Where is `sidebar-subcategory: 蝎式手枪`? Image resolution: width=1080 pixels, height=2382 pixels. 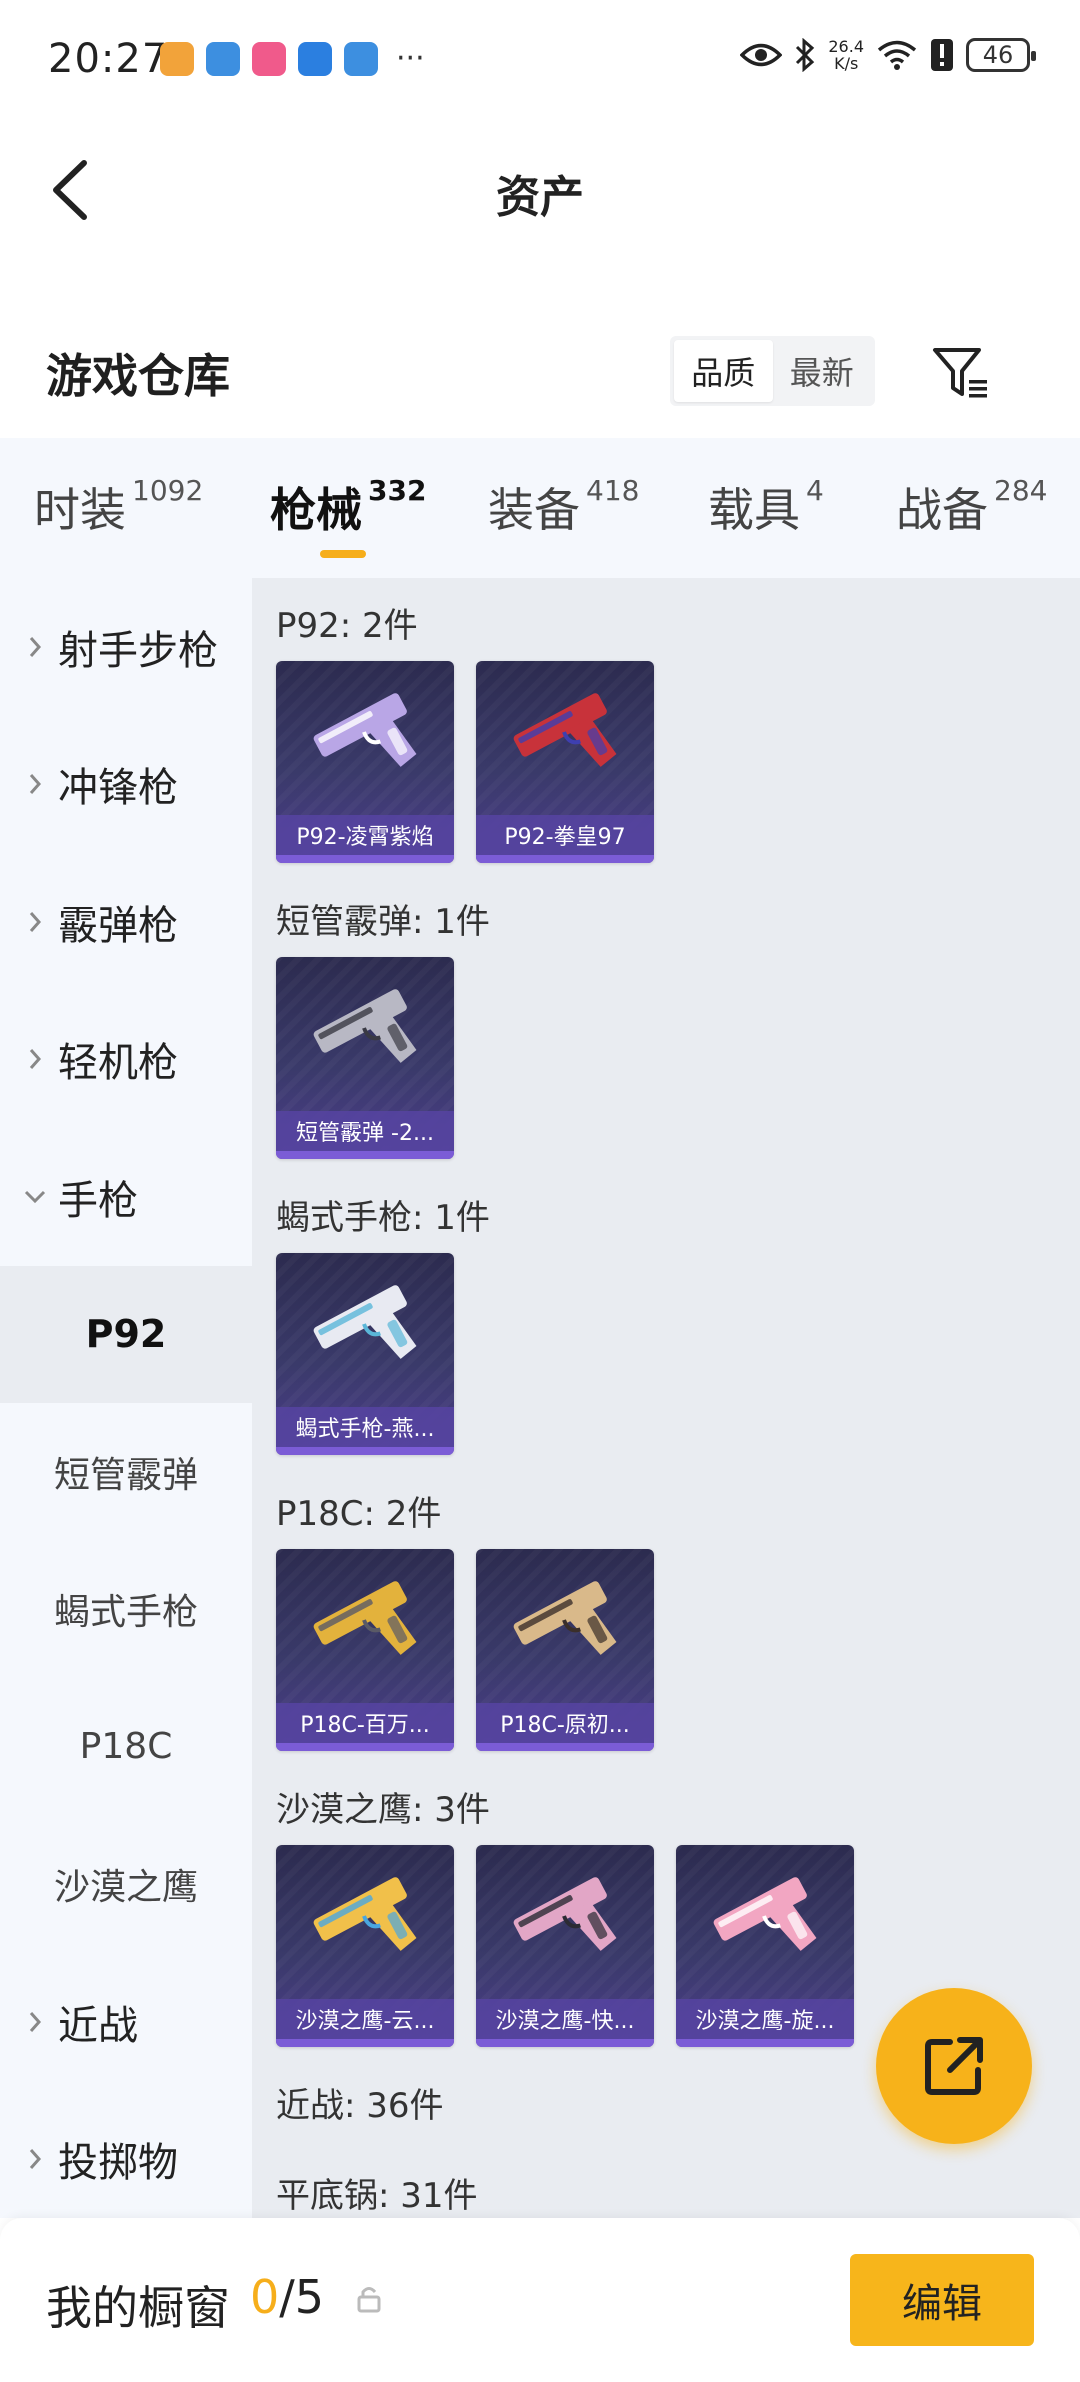 sidebar-subcategory: 蝎式手枪 is located at coordinates (126, 1609).